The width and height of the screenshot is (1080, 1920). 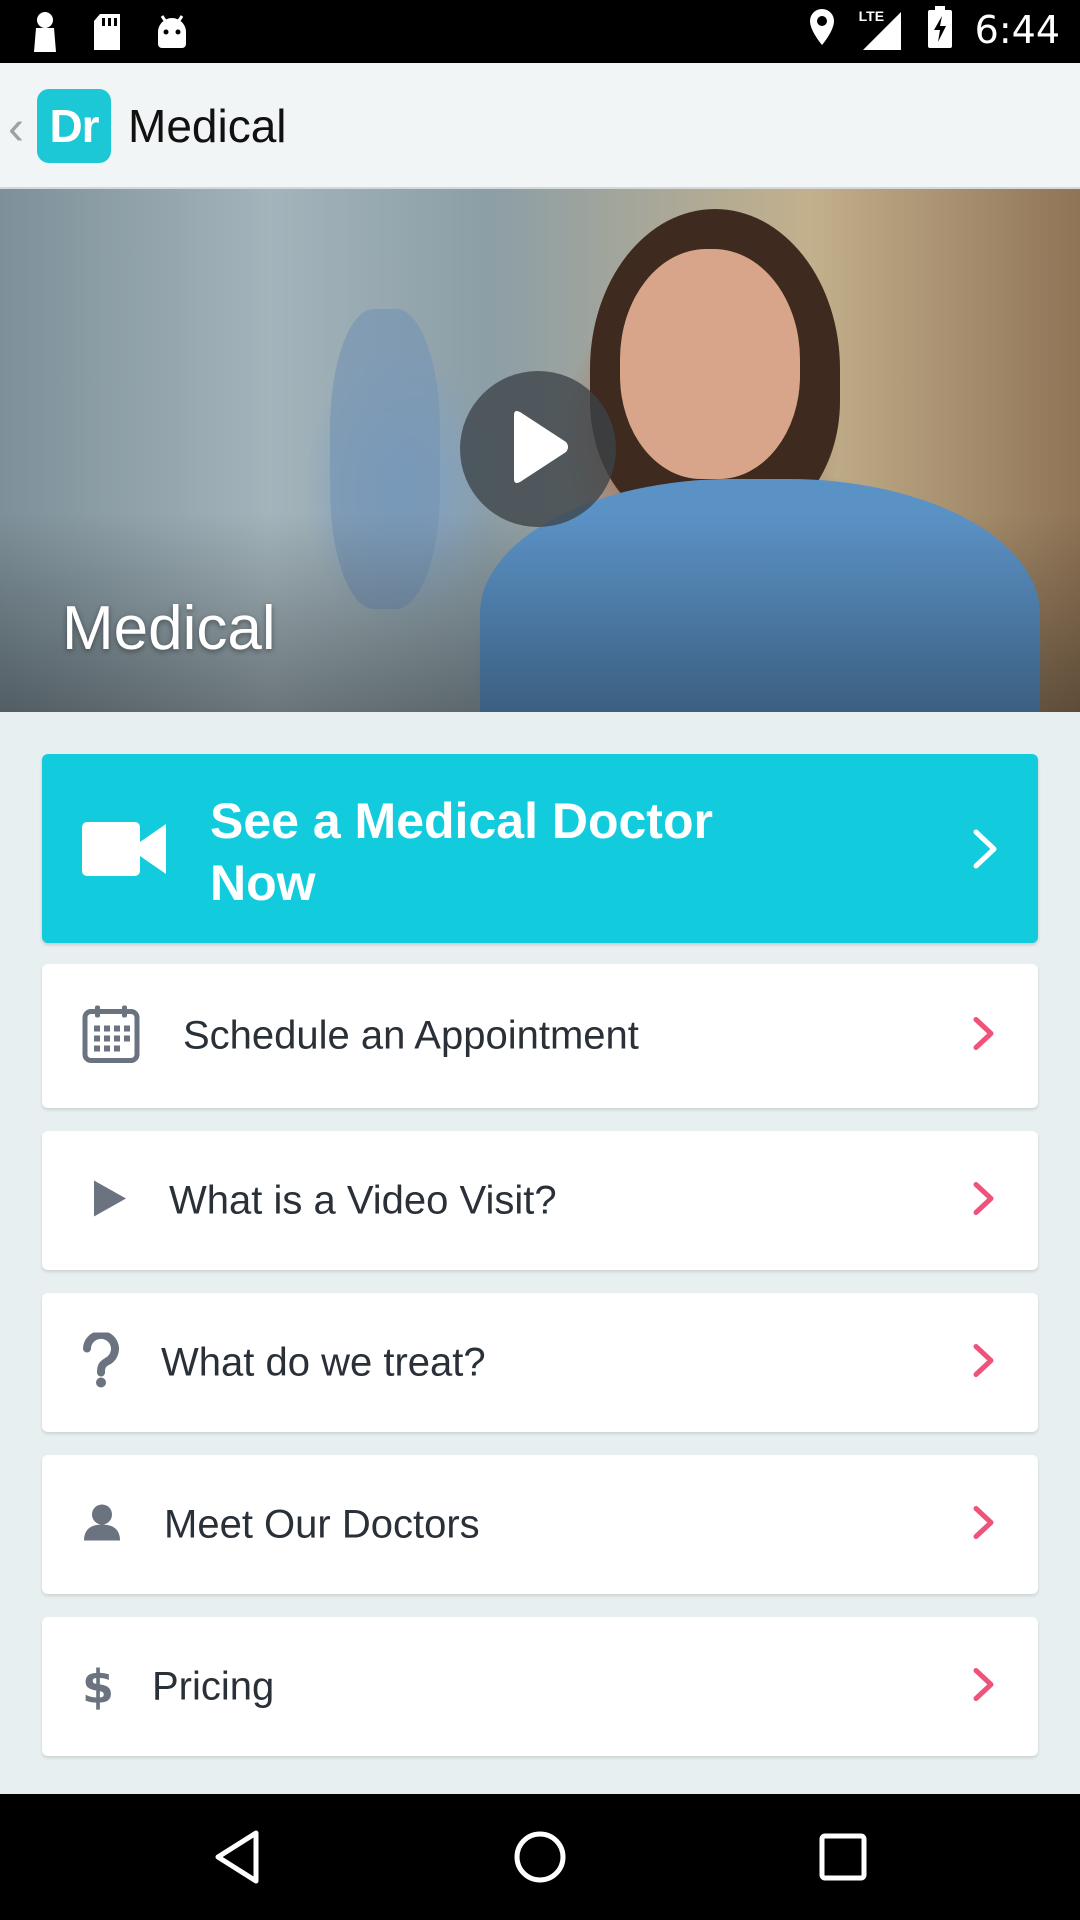 I want to click on play-button, so click(x=538, y=449).